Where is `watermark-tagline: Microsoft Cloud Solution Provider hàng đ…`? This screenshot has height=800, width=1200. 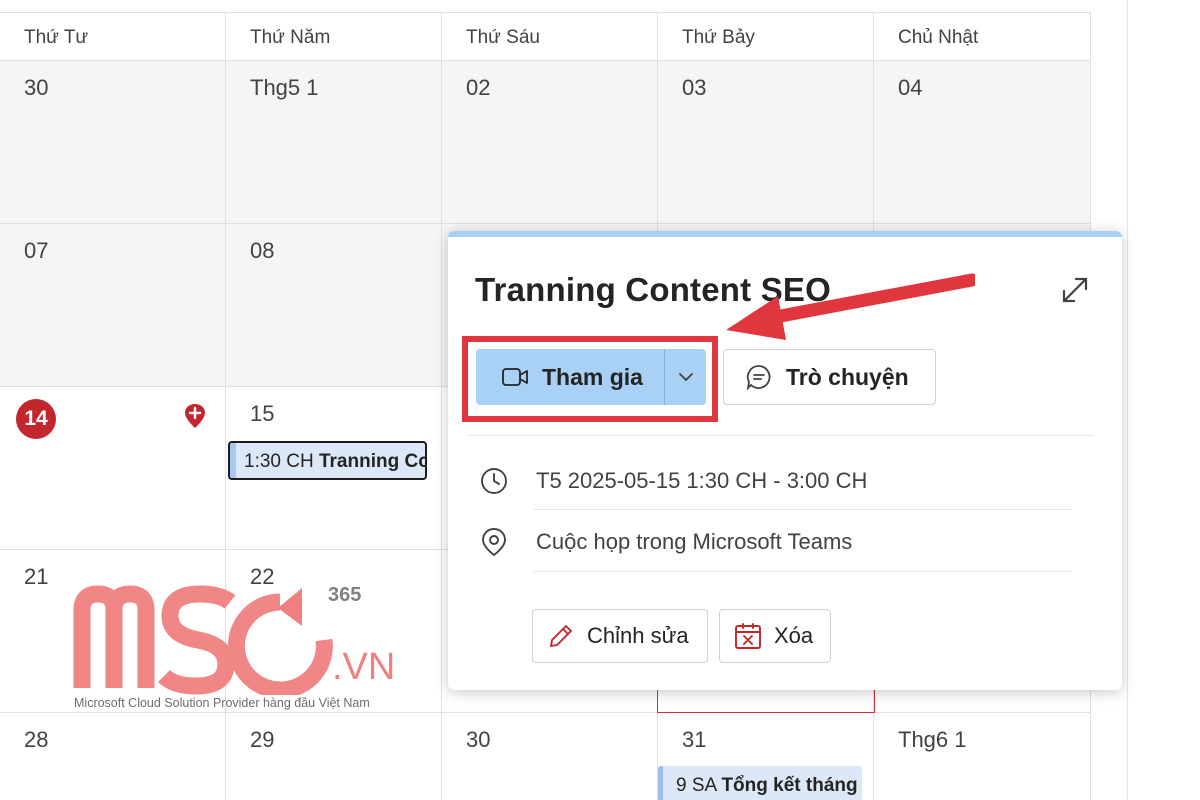 watermark-tagline: Microsoft Cloud Solution Provider hàng đ… is located at coordinates (222, 703).